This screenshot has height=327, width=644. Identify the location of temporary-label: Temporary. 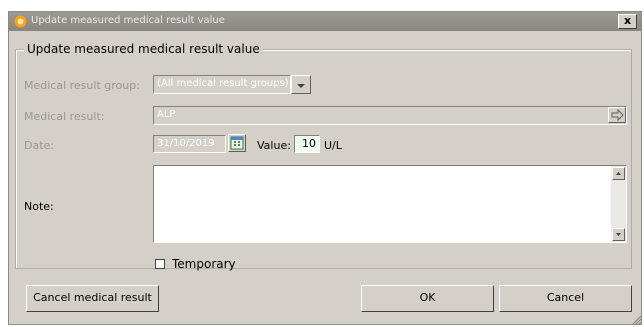
(204, 264).